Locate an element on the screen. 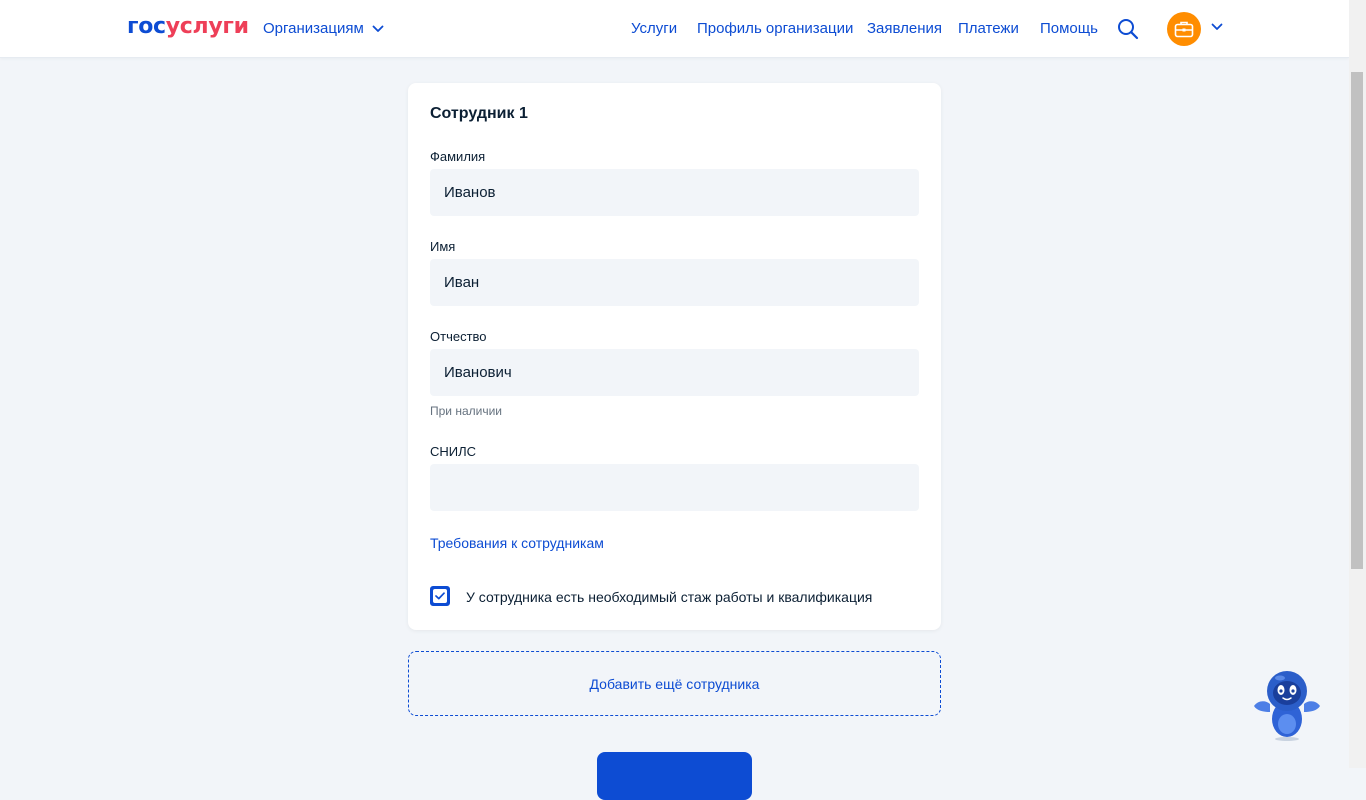  first-name-input is located at coordinates (674, 282).